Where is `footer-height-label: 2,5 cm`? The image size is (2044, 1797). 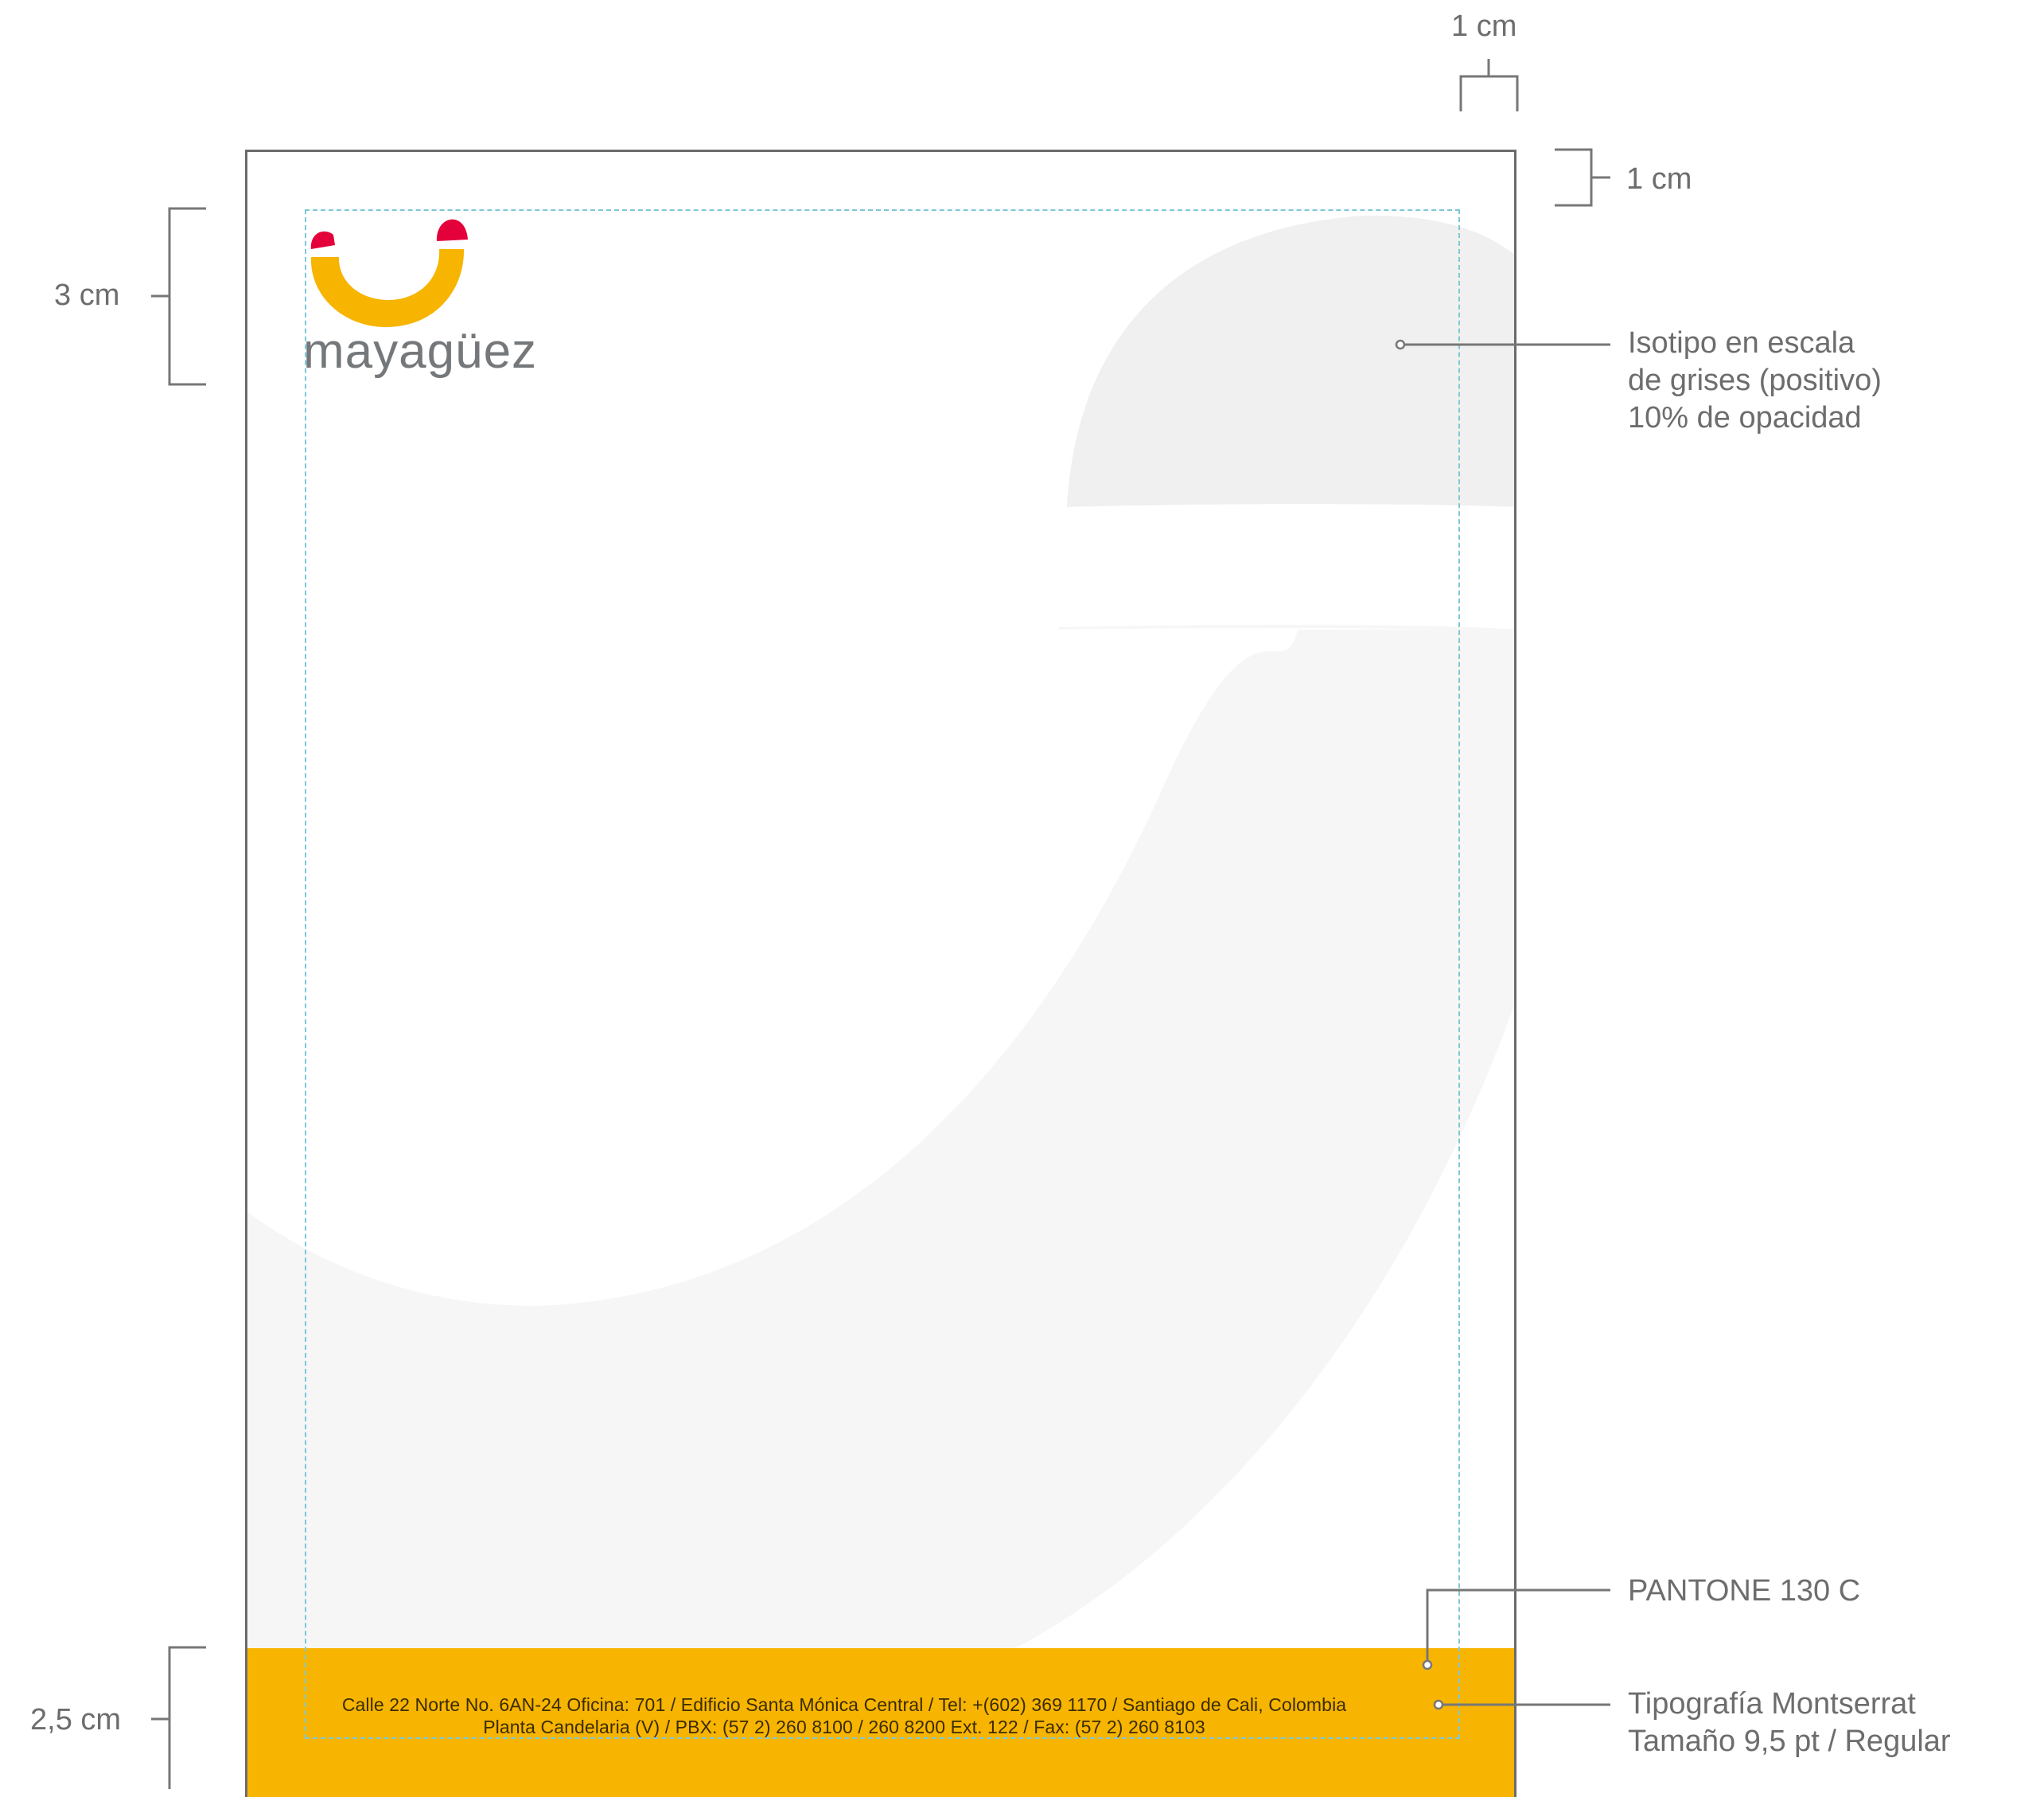 footer-height-label: 2,5 cm is located at coordinates (76, 1720).